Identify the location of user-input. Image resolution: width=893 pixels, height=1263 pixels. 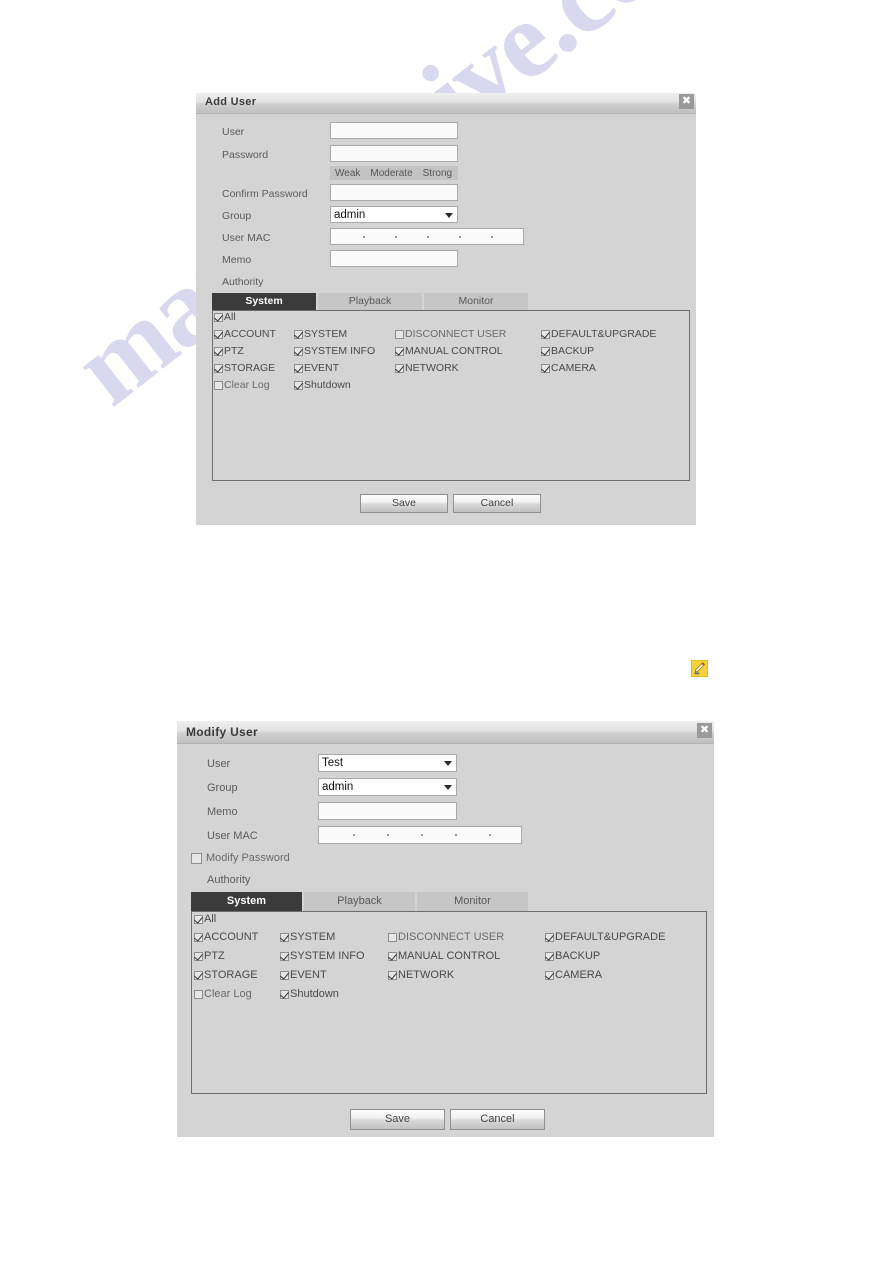
(394, 130).